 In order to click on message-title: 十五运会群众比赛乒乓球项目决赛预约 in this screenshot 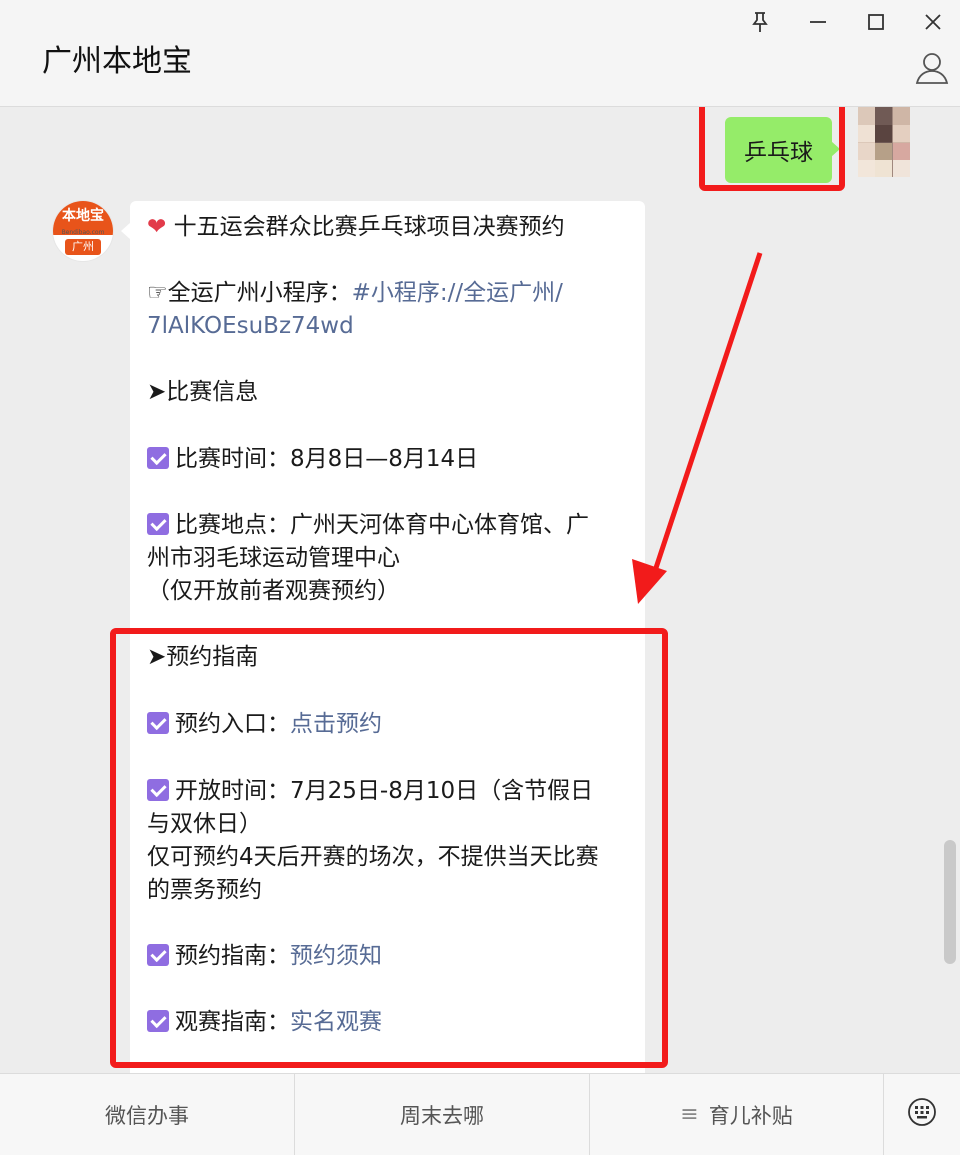, I will do `click(369, 227)`.